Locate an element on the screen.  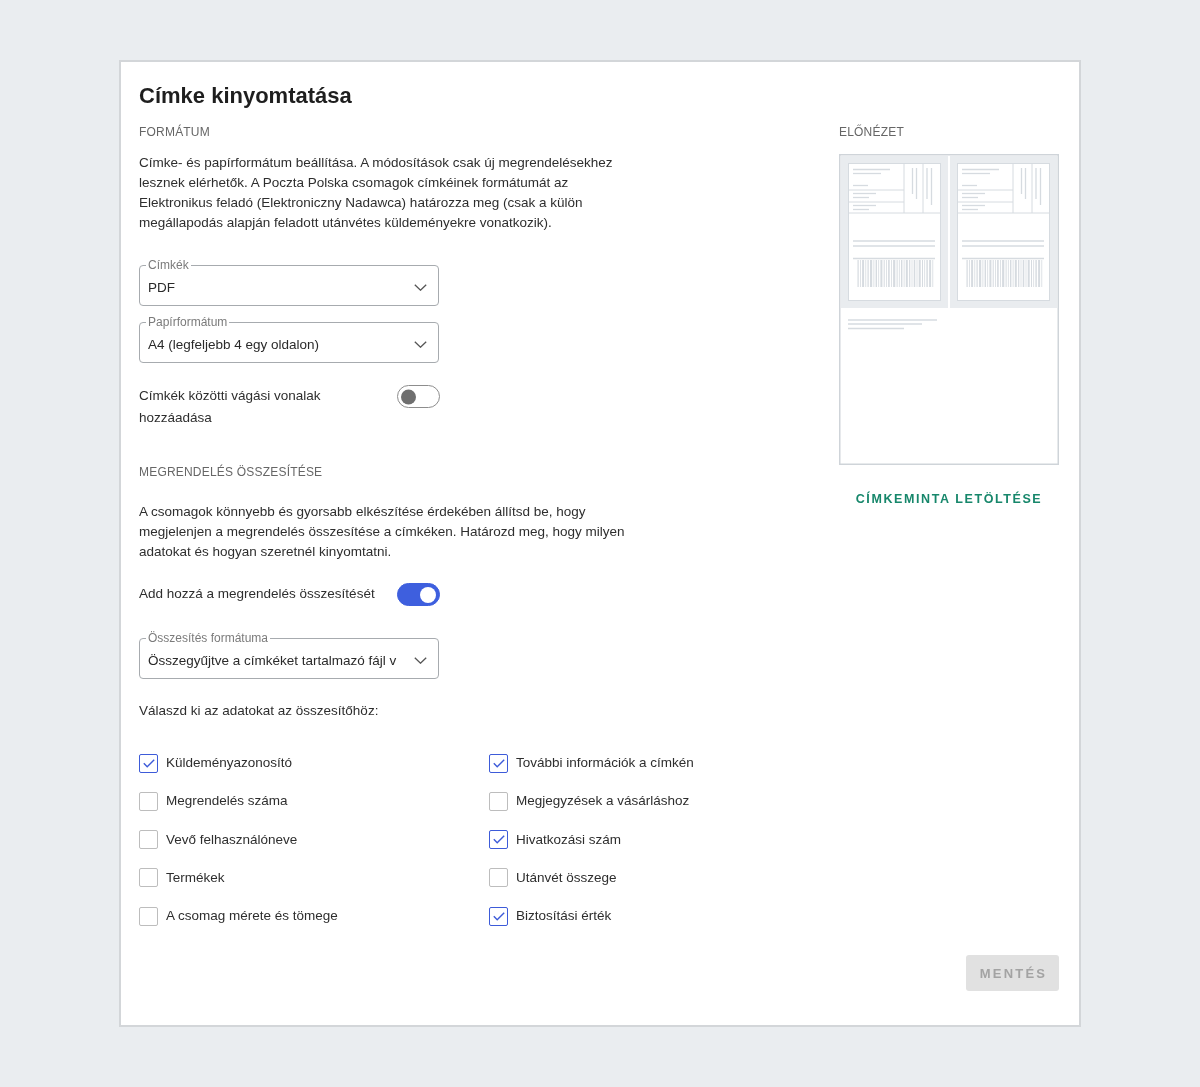
option-label: Hivatkozási szám is located at coordinates (569, 839).